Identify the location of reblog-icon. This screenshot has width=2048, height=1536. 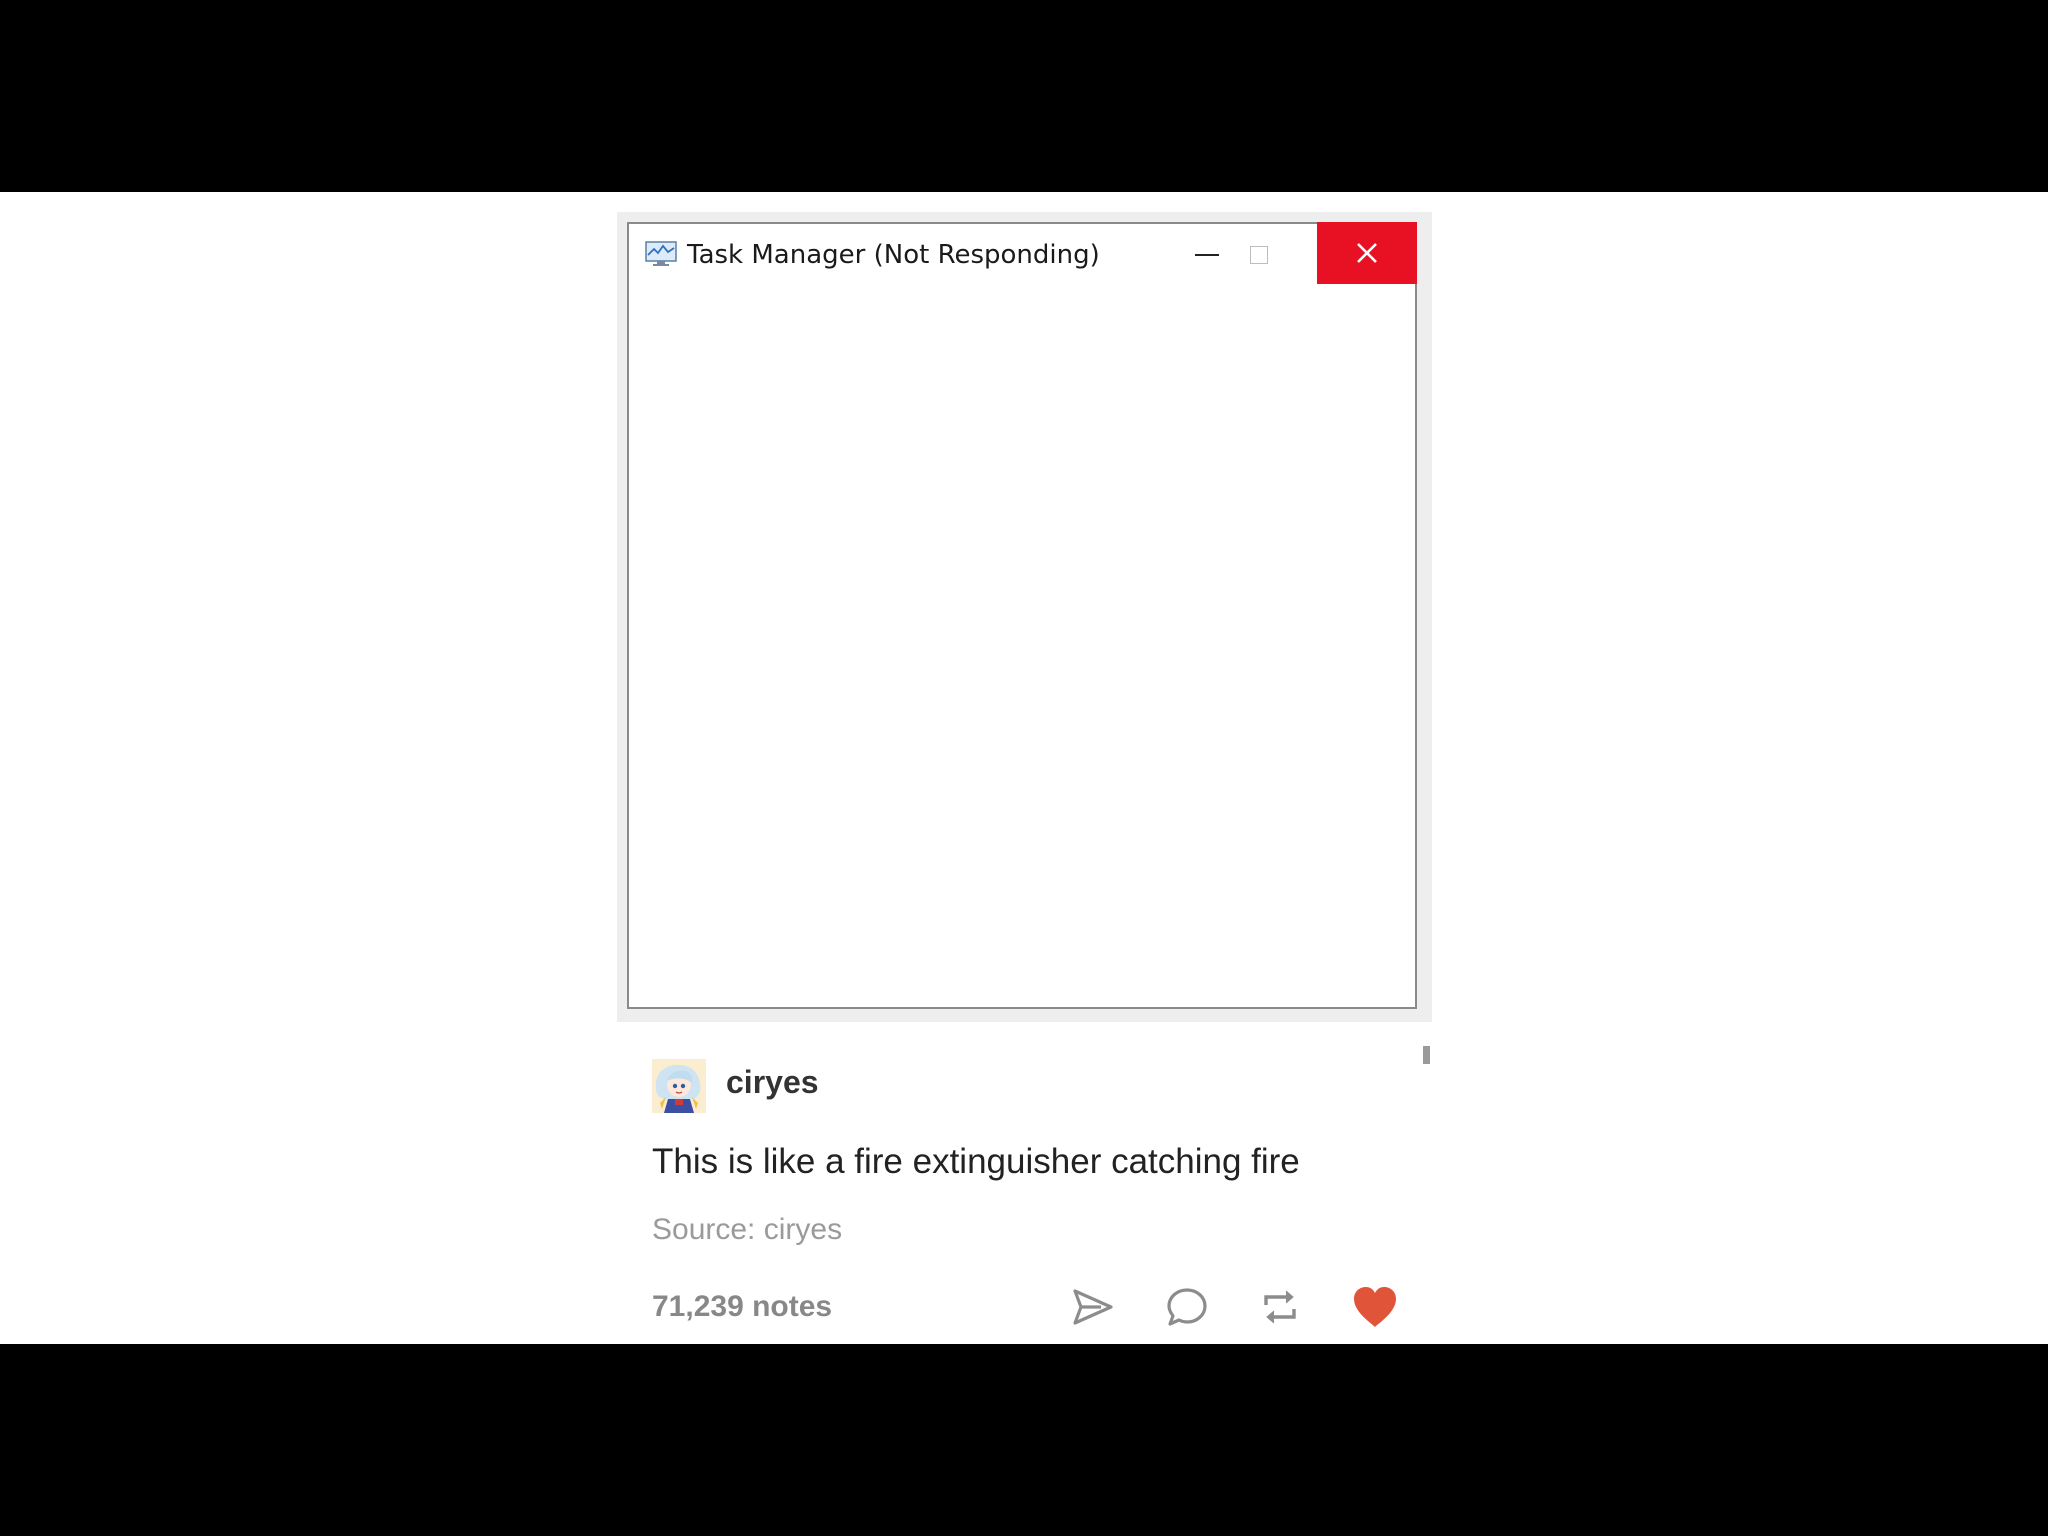
(1280, 1307).